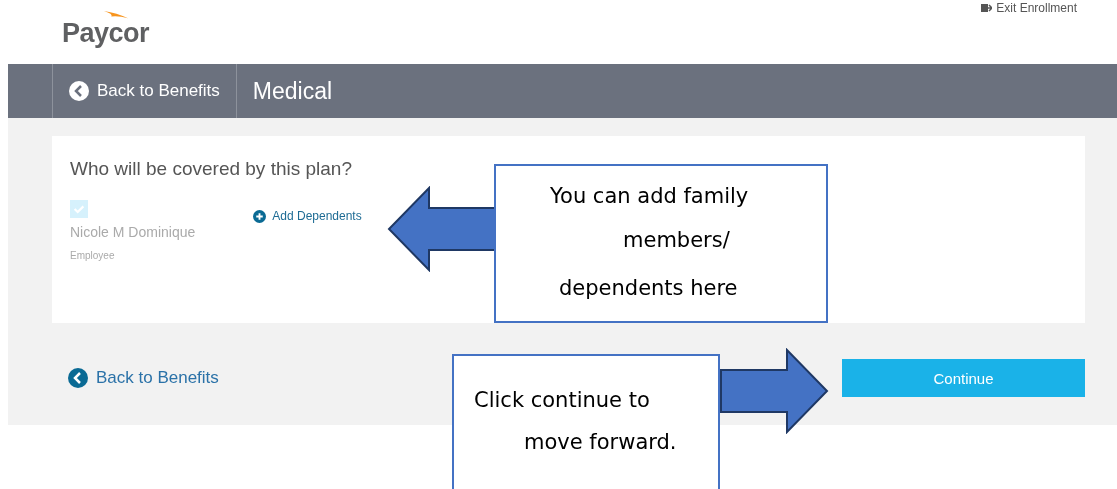 This screenshot has width=1117, height=489. I want to click on logo: Paycor, so click(106, 30).